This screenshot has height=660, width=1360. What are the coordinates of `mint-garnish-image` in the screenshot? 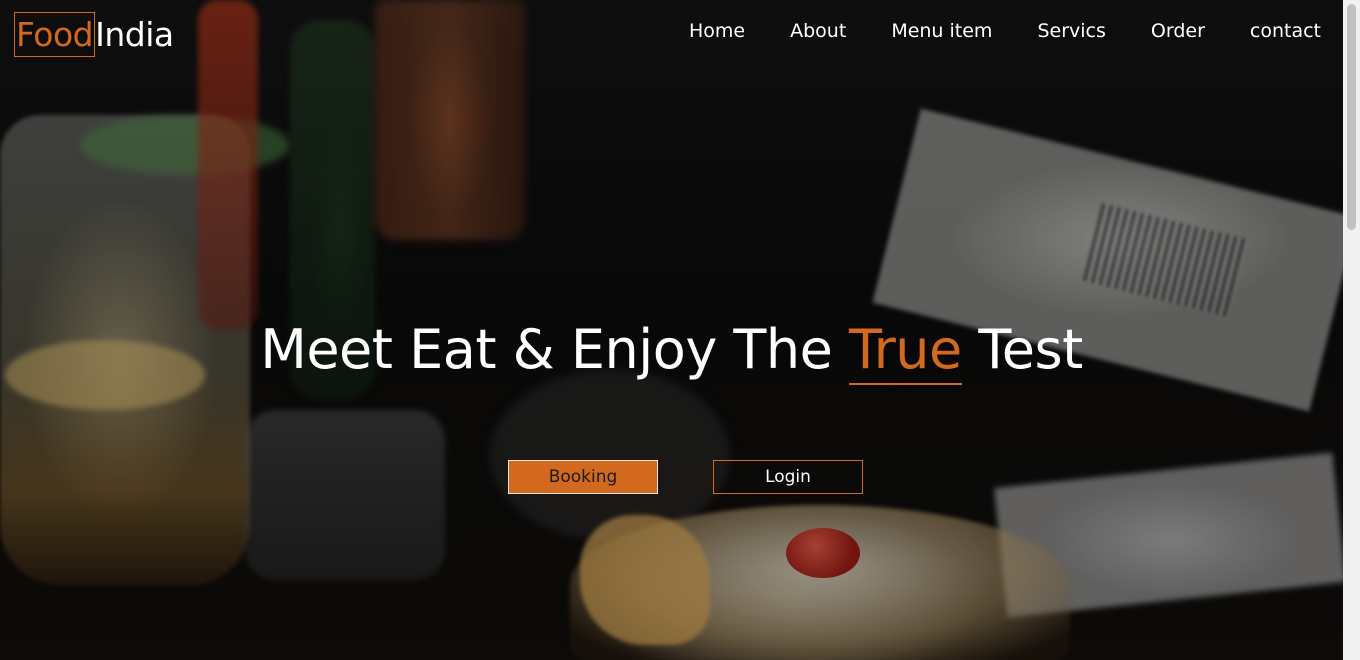 It's located at (185, 145).